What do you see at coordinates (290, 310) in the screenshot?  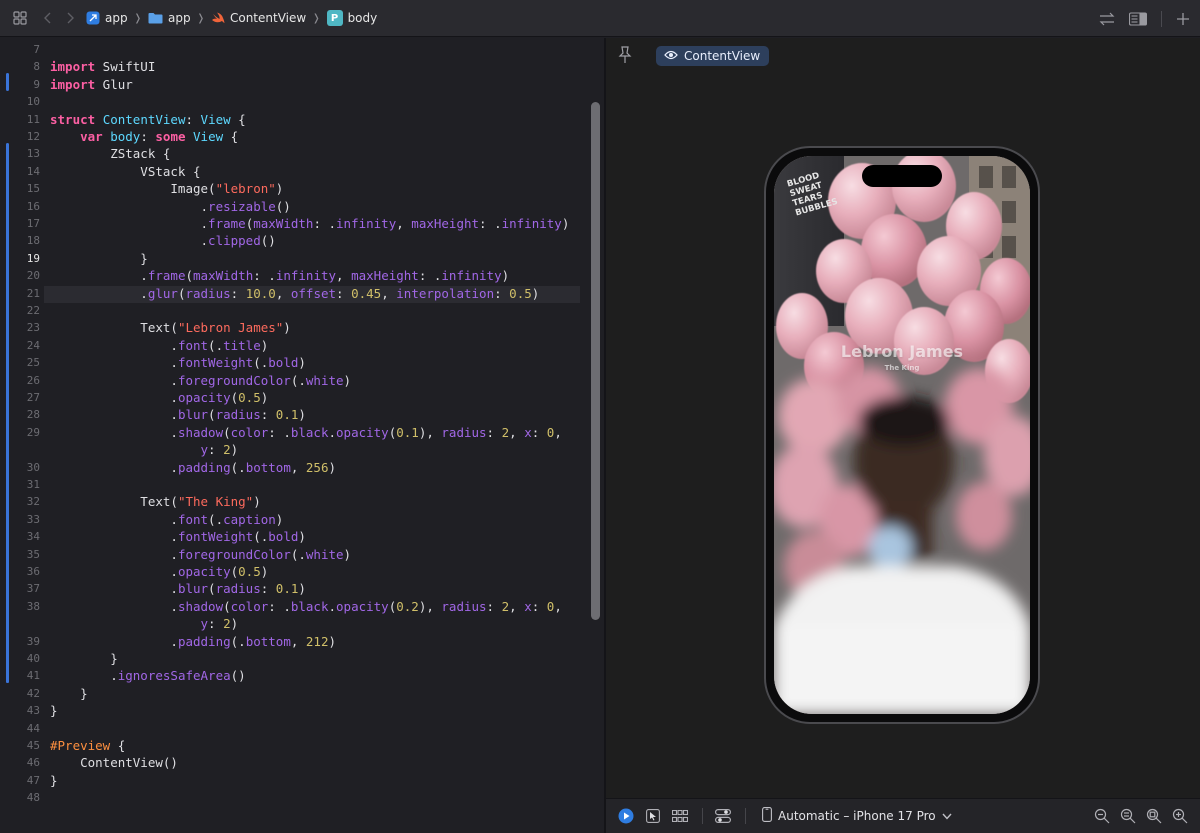 I see `code-line: 22` at bounding box center [290, 310].